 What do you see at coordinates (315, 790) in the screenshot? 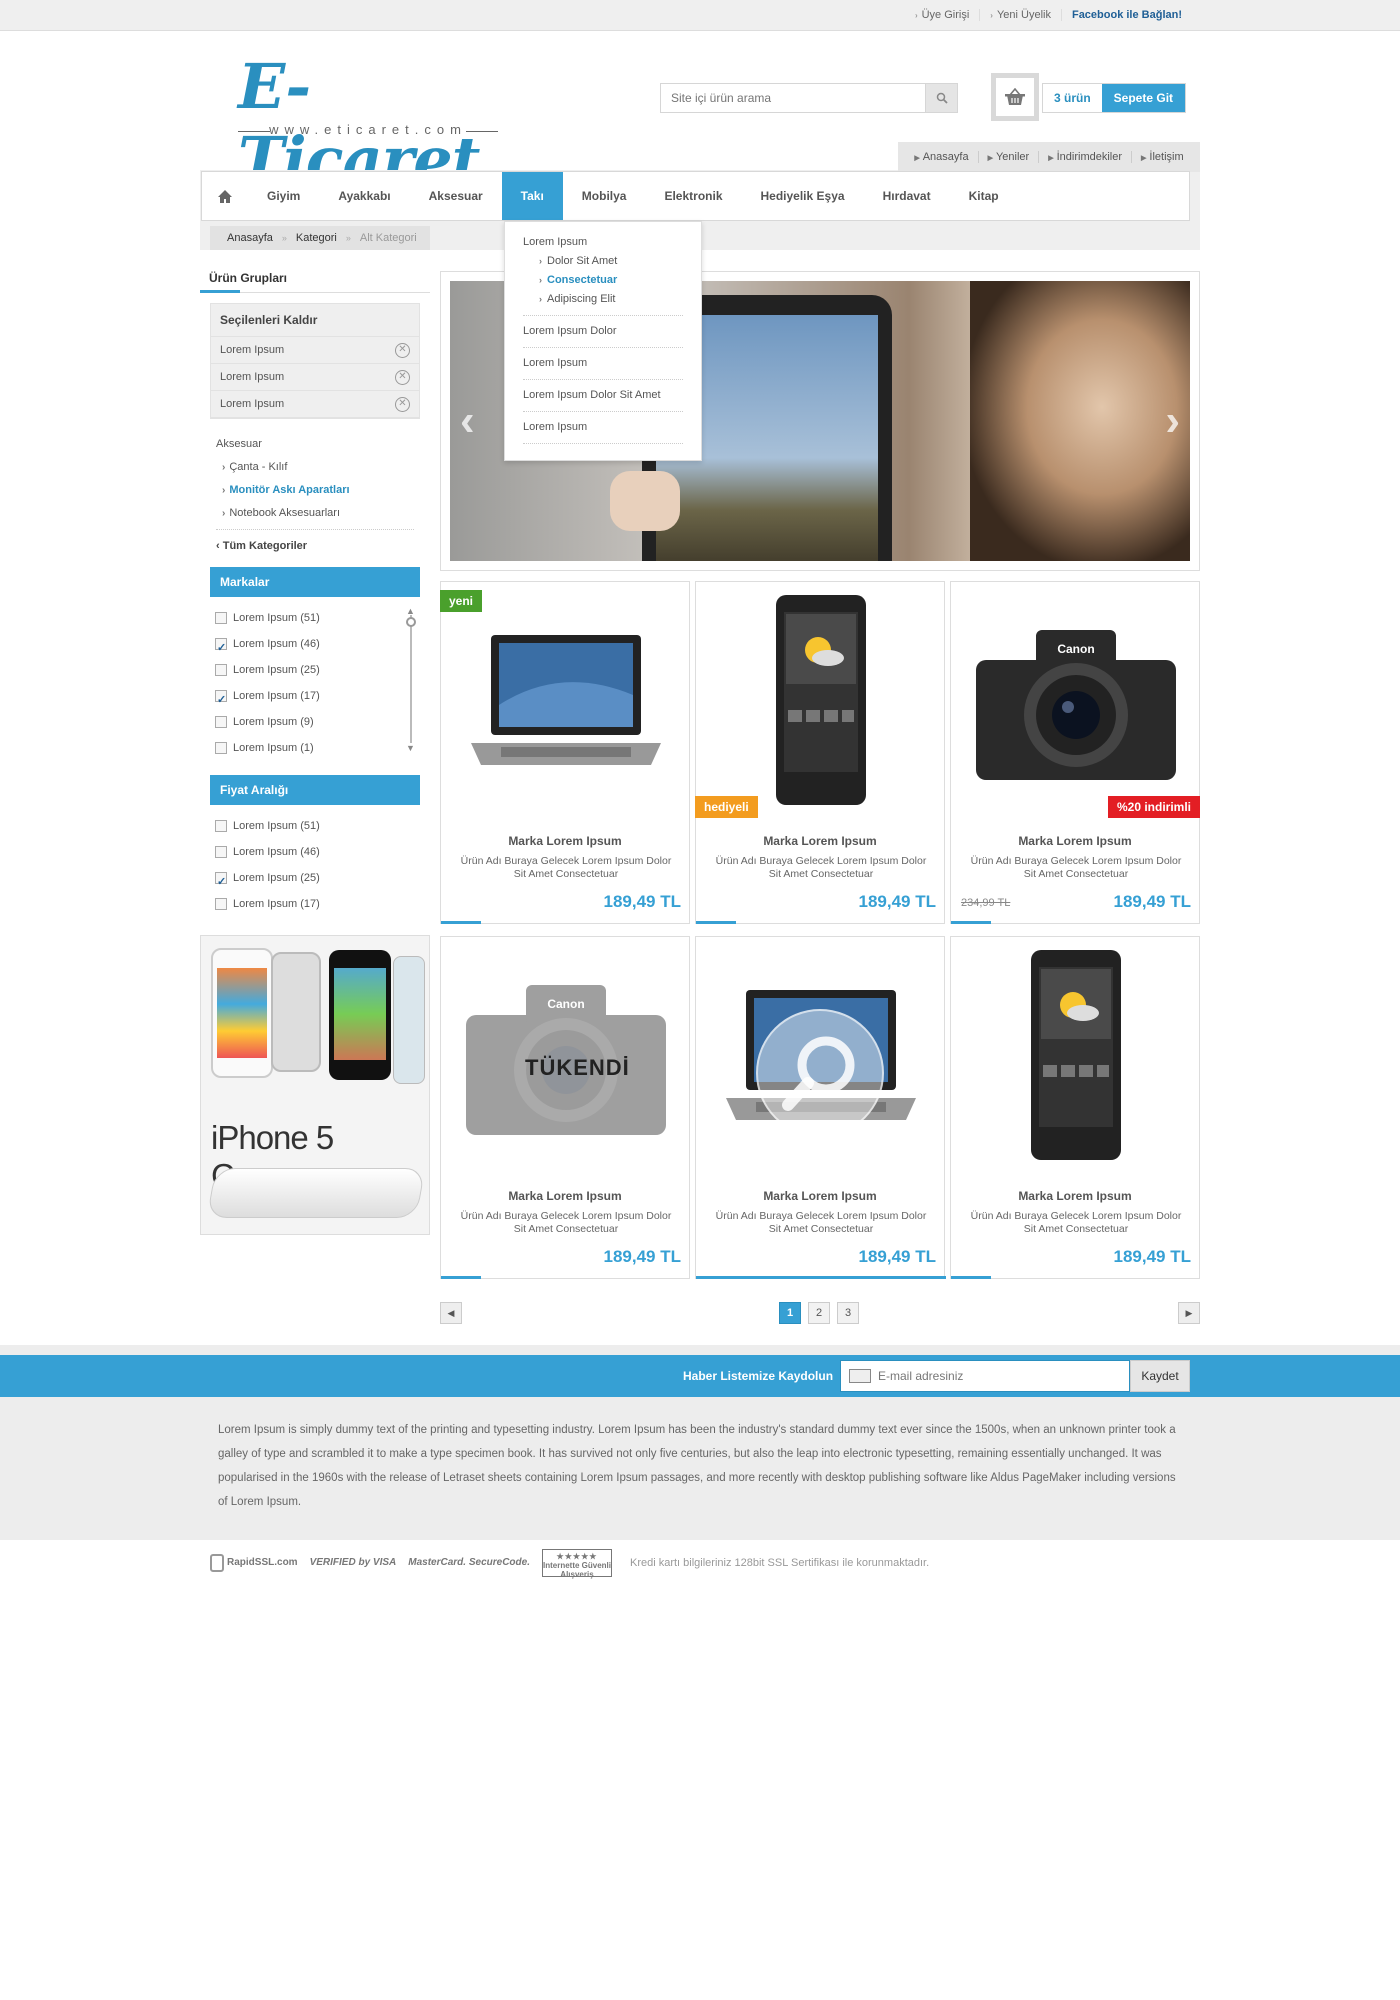
I see `price-range-header: Fiyat Aralığı` at bounding box center [315, 790].